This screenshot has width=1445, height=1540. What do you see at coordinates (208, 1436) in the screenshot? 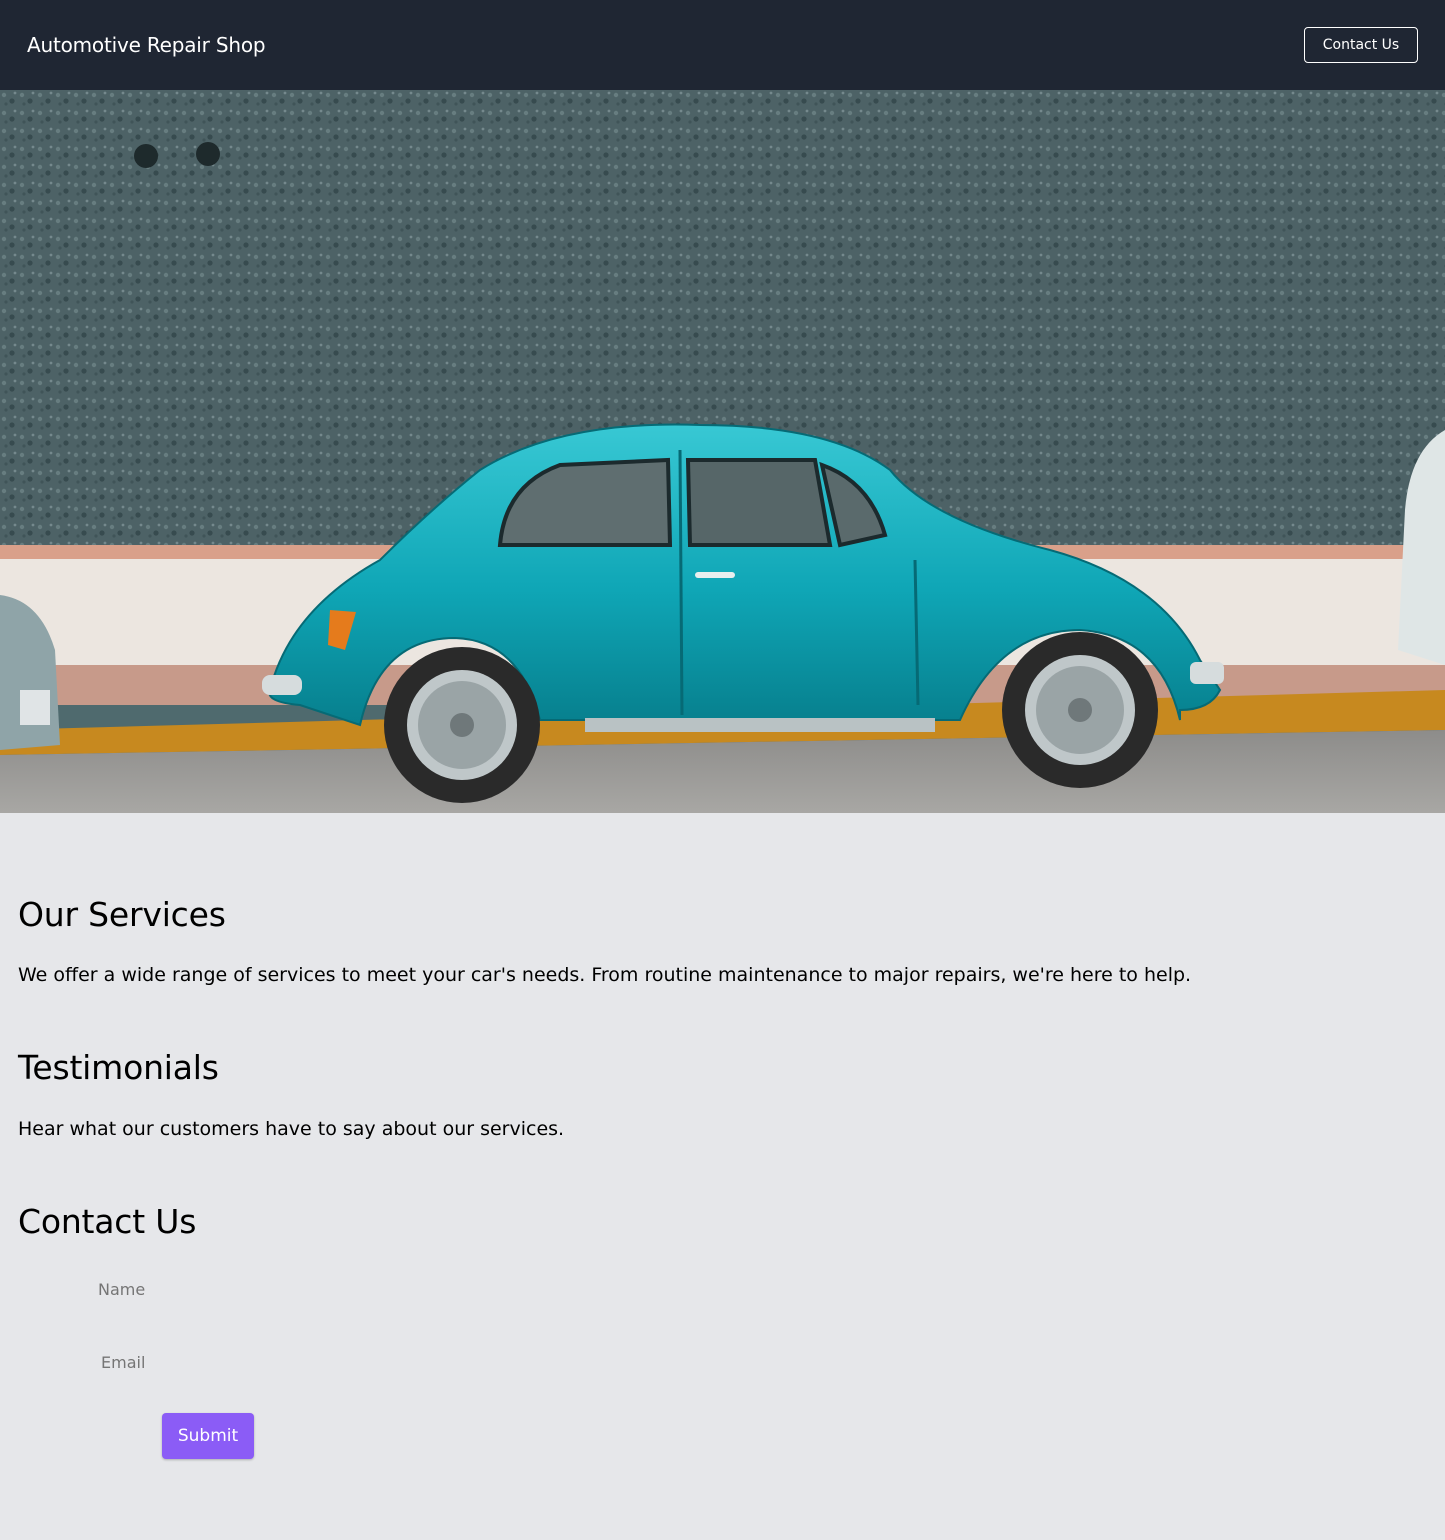
I see `submit-button: Submit` at bounding box center [208, 1436].